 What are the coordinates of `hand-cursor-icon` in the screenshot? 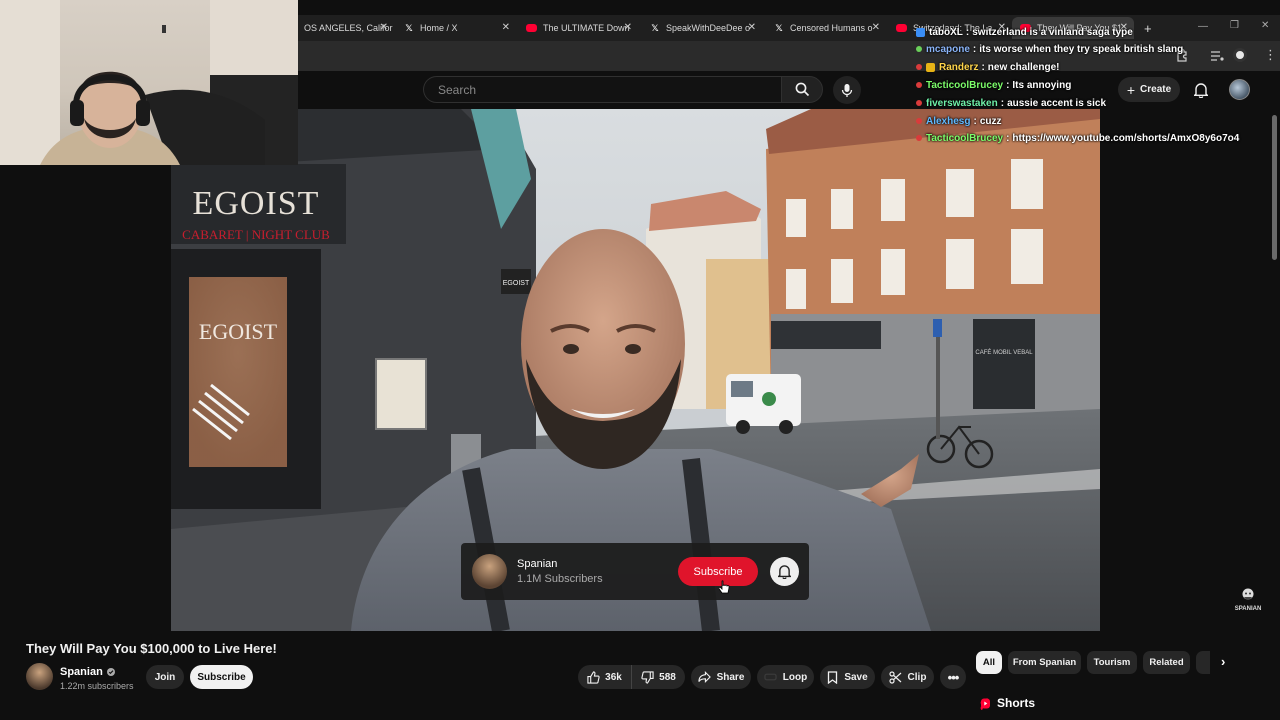 It's located at (724, 587).